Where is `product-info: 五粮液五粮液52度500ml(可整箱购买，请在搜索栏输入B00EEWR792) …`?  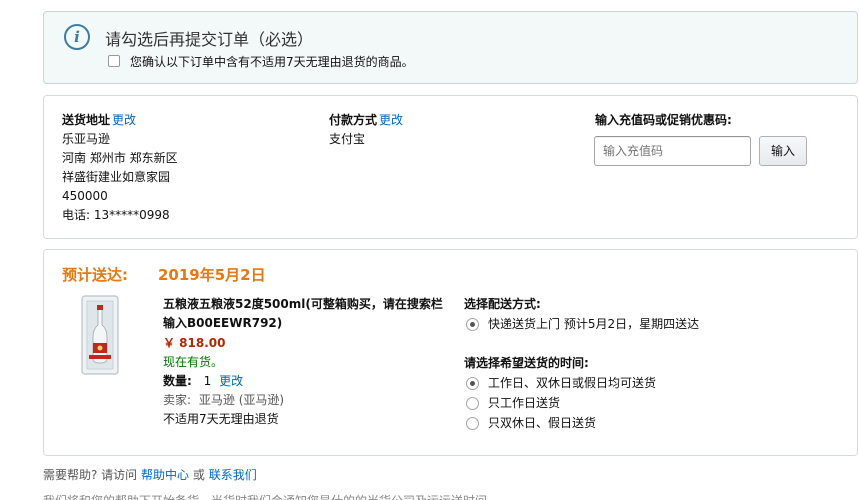 product-info: 五粮液五粮液52度500ml(可整箱购买，请在搜索栏输入B00EEWR792) … is located at coordinates (303, 362).